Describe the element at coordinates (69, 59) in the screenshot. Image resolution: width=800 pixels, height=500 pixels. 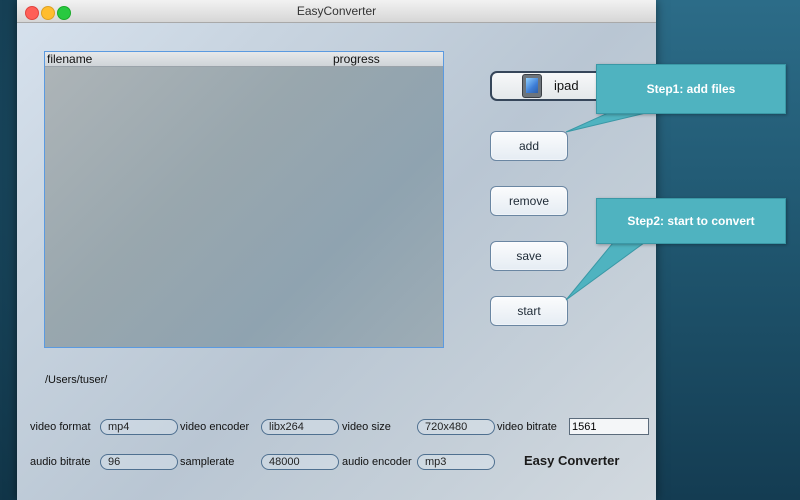
I see `column-header-filename: filename` at that location.